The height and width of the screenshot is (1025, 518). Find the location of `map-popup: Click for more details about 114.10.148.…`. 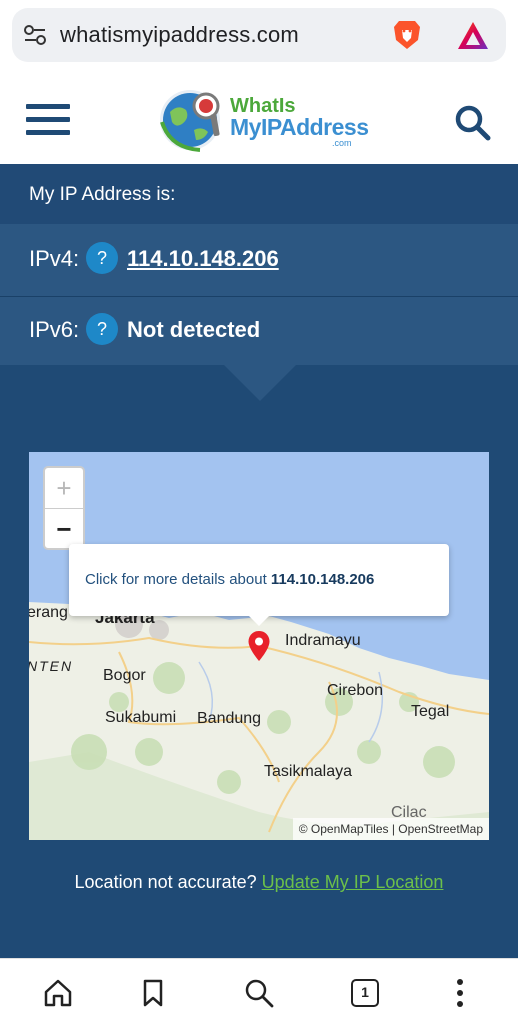

map-popup: Click for more details about 114.10.148.… is located at coordinates (259, 580).